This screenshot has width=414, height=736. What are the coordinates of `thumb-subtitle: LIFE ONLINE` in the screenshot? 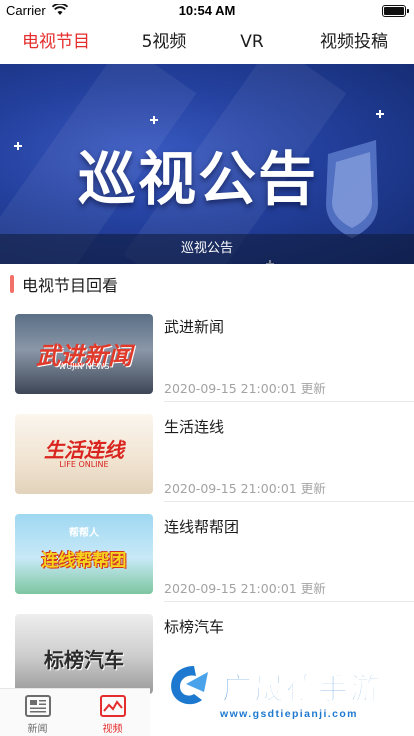 It's located at (84, 464).